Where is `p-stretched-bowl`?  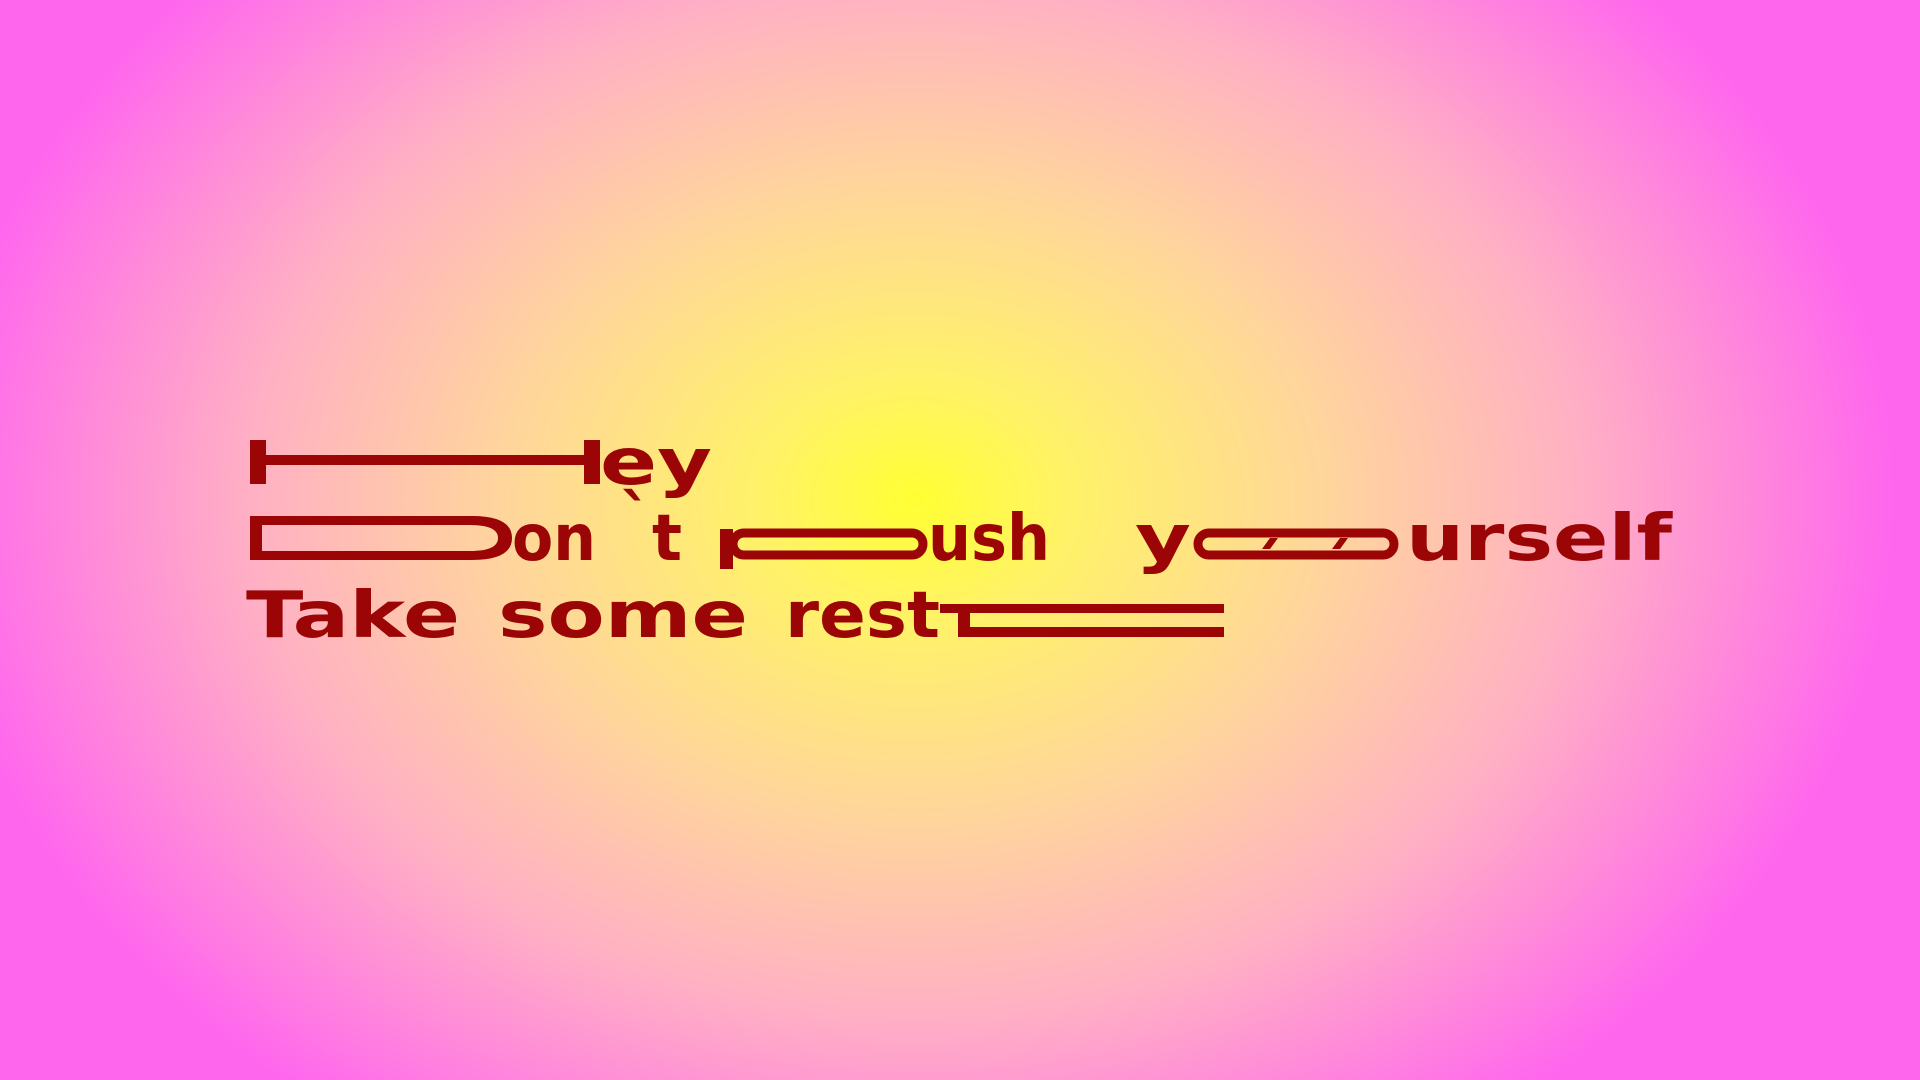
p-stretched-bowl is located at coordinates (828, 544).